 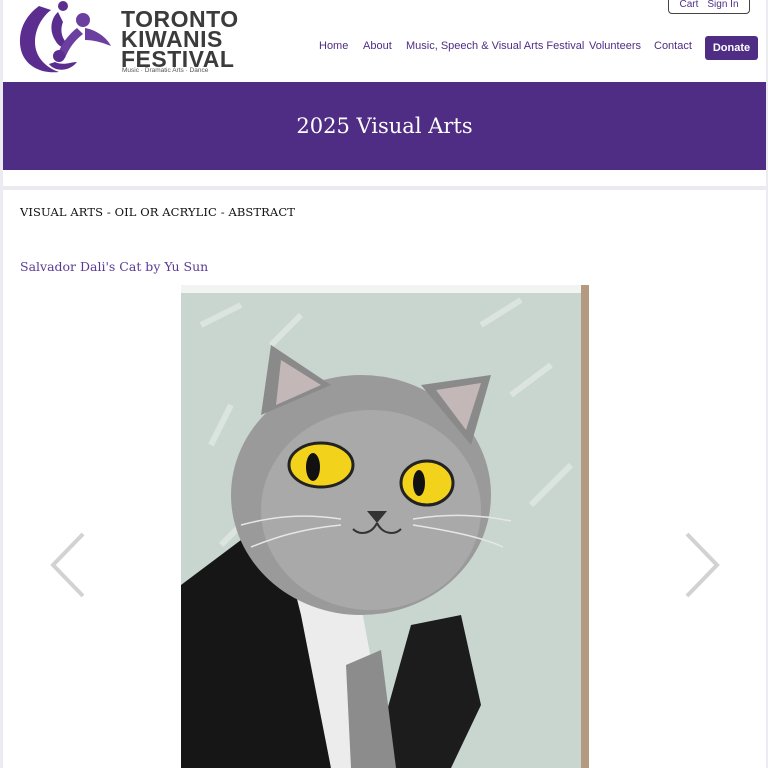 What do you see at coordinates (688, 5) in the screenshot?
I see `cart-link: Cart` at bounding box center [688, 5].